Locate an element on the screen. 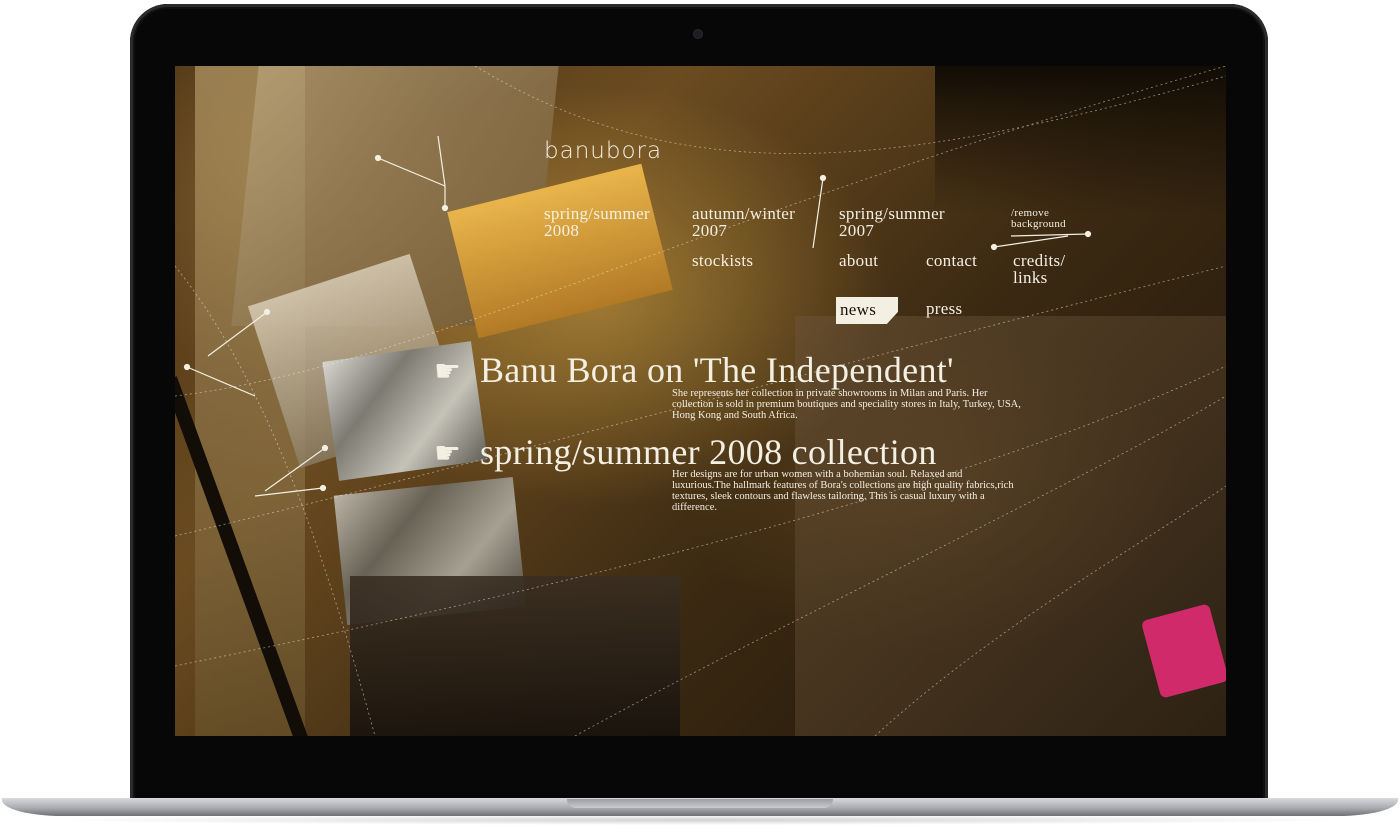 Image resolution: width=1400 pixels, height=839 pixels. webcam is located at coordinates (698, 34).